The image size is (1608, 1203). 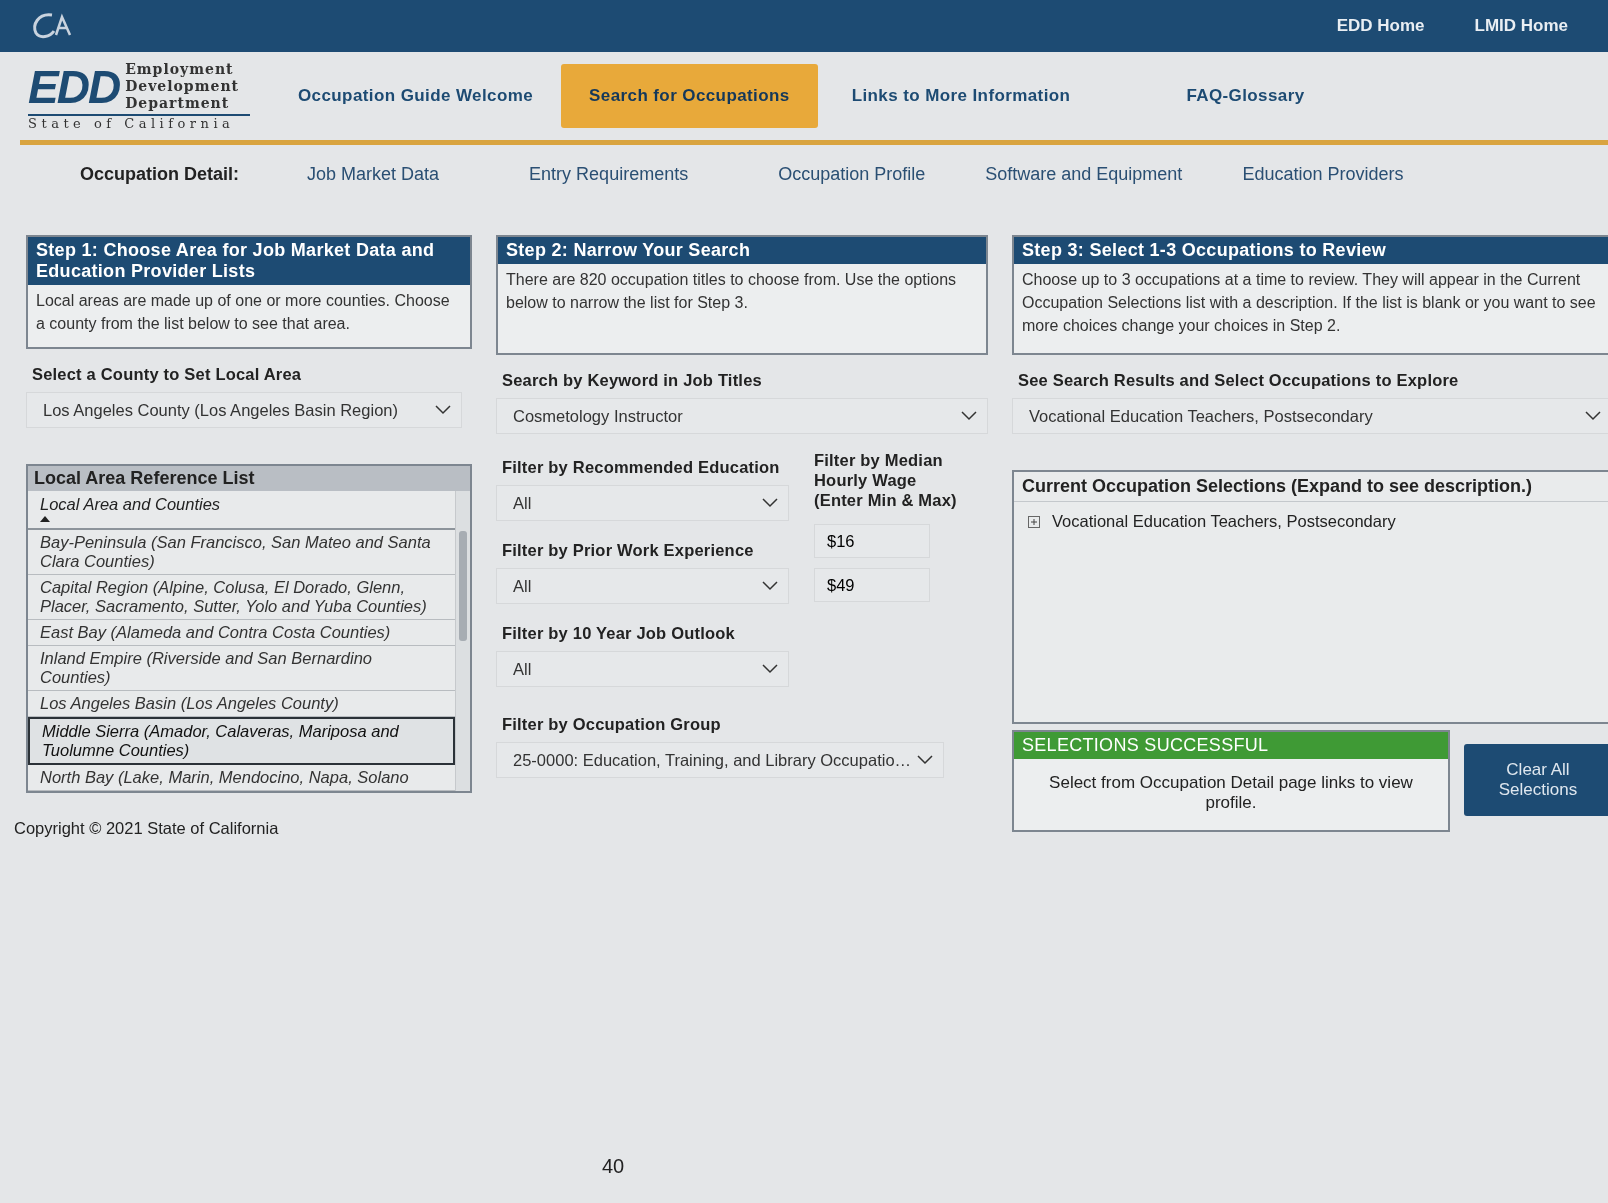 I want to click on selection-item: Vocational Education Teachers, Postsecondary, so click(x=1224, y=521).